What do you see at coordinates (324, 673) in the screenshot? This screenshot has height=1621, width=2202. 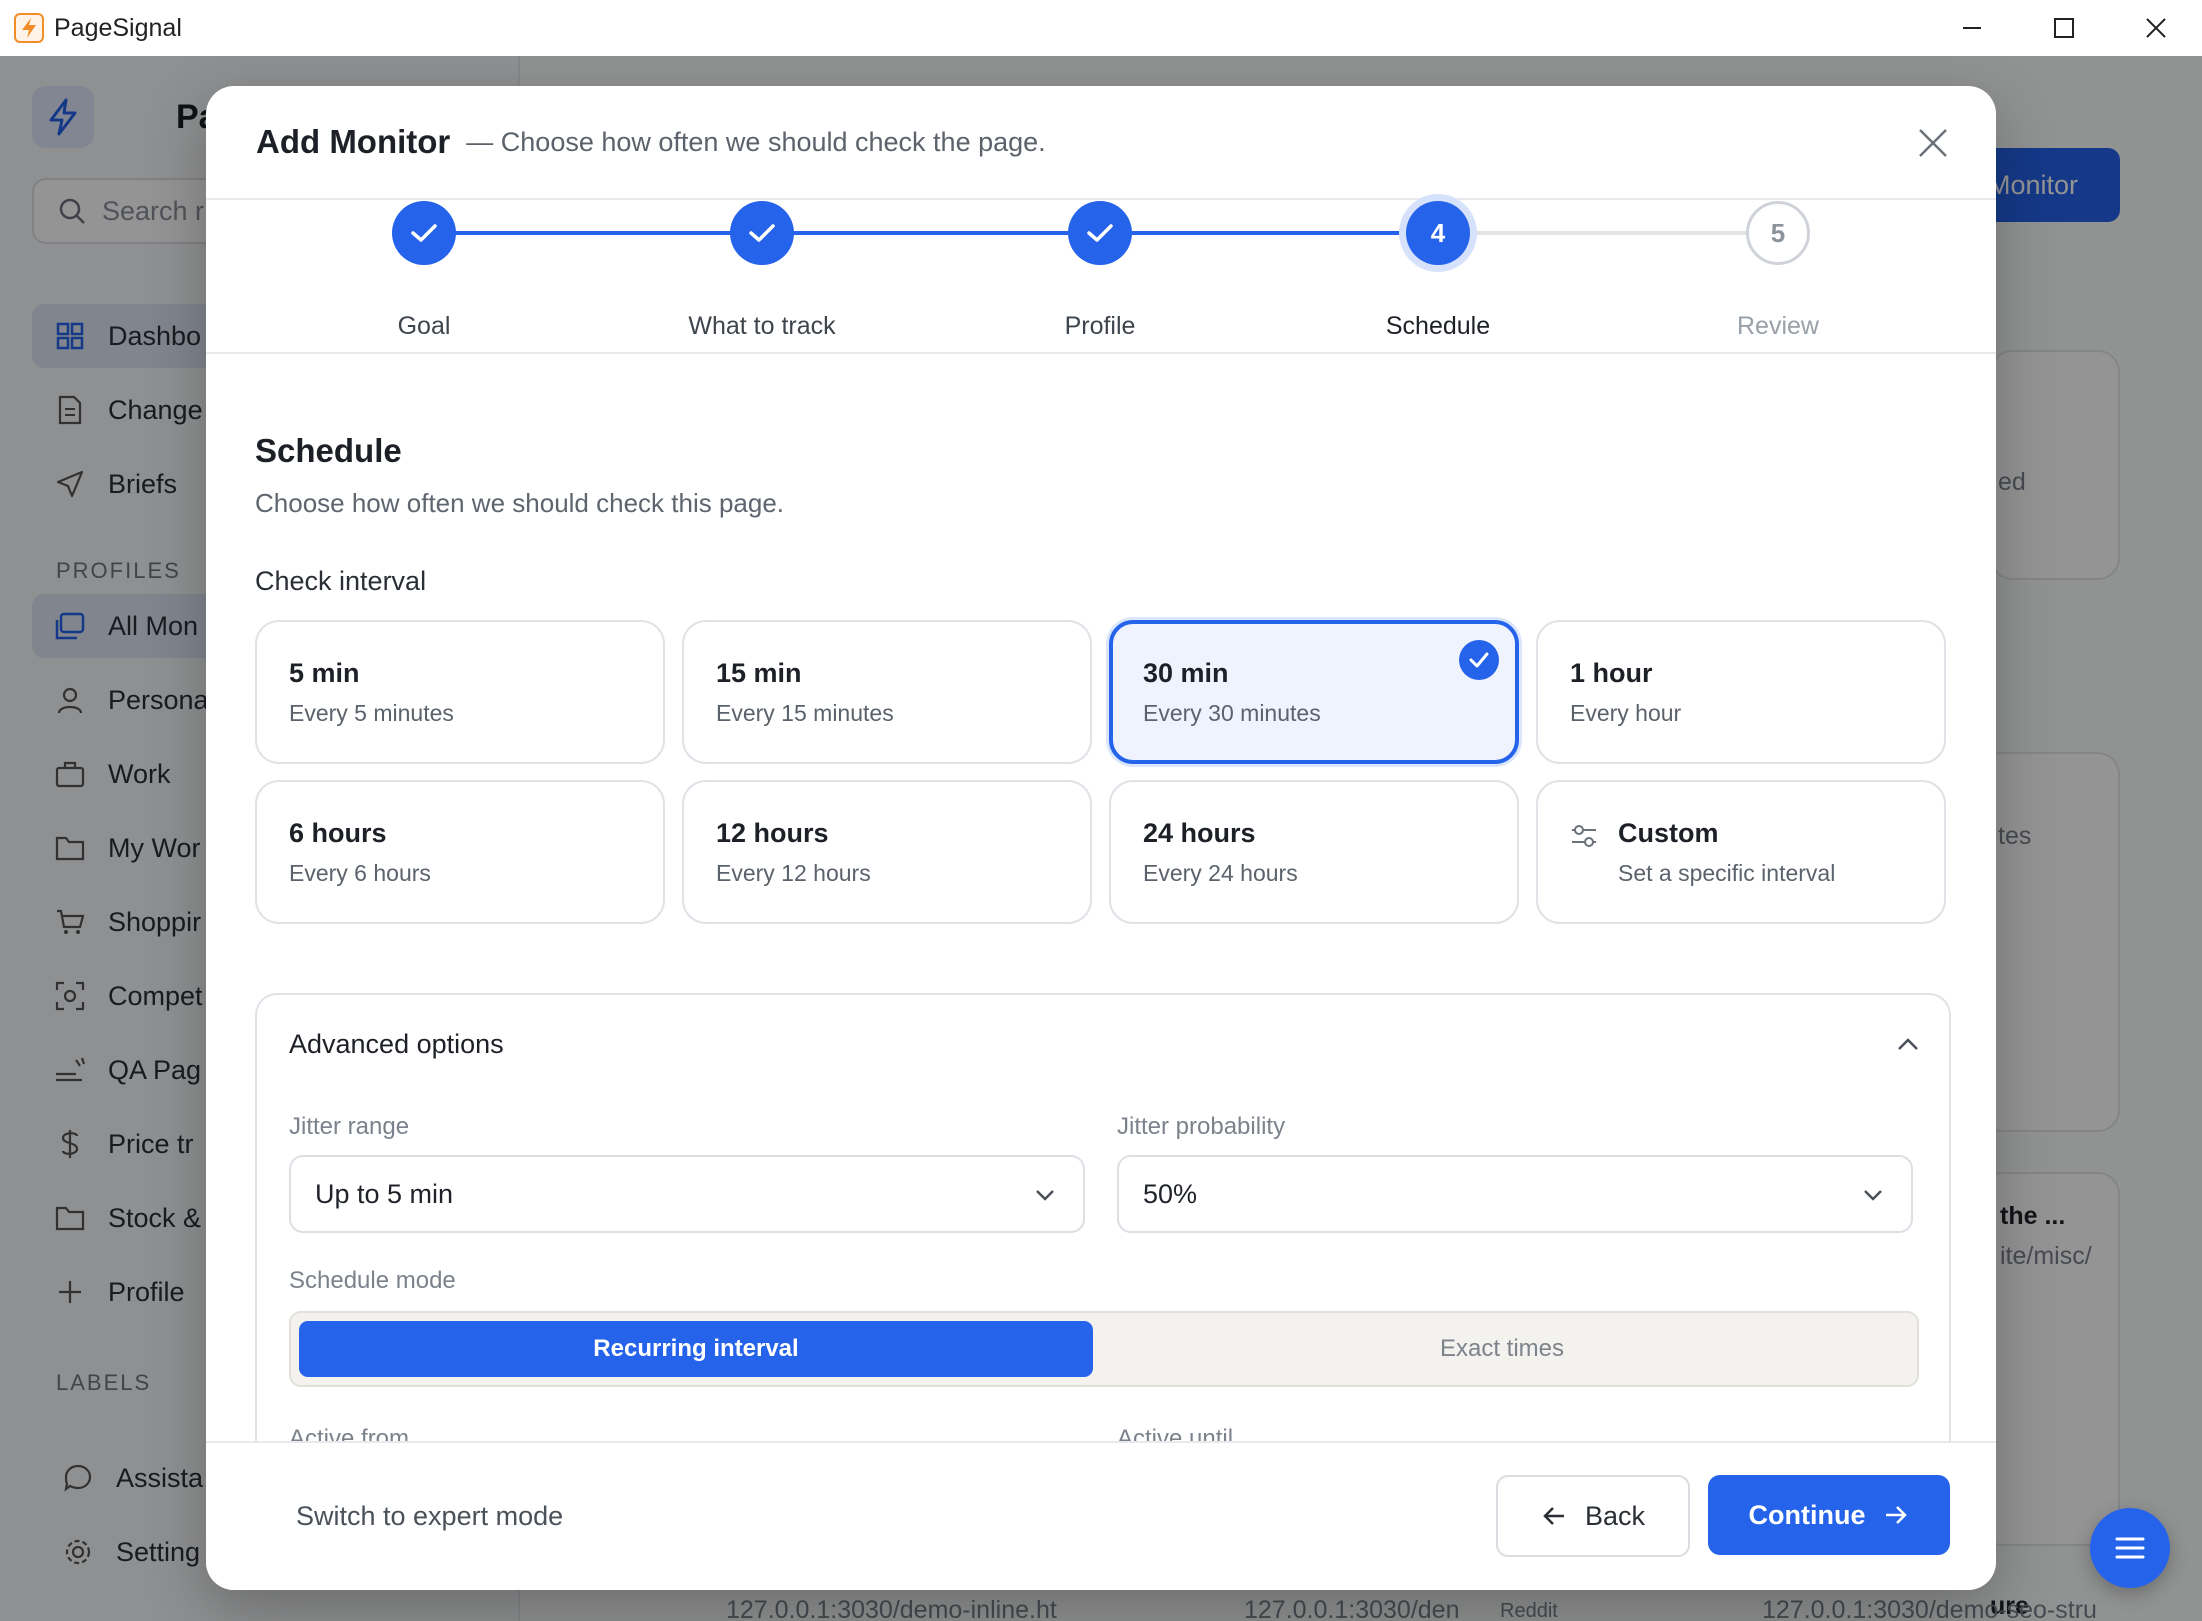 I see `option-title: 5 min` at bounding box center [324, 673].